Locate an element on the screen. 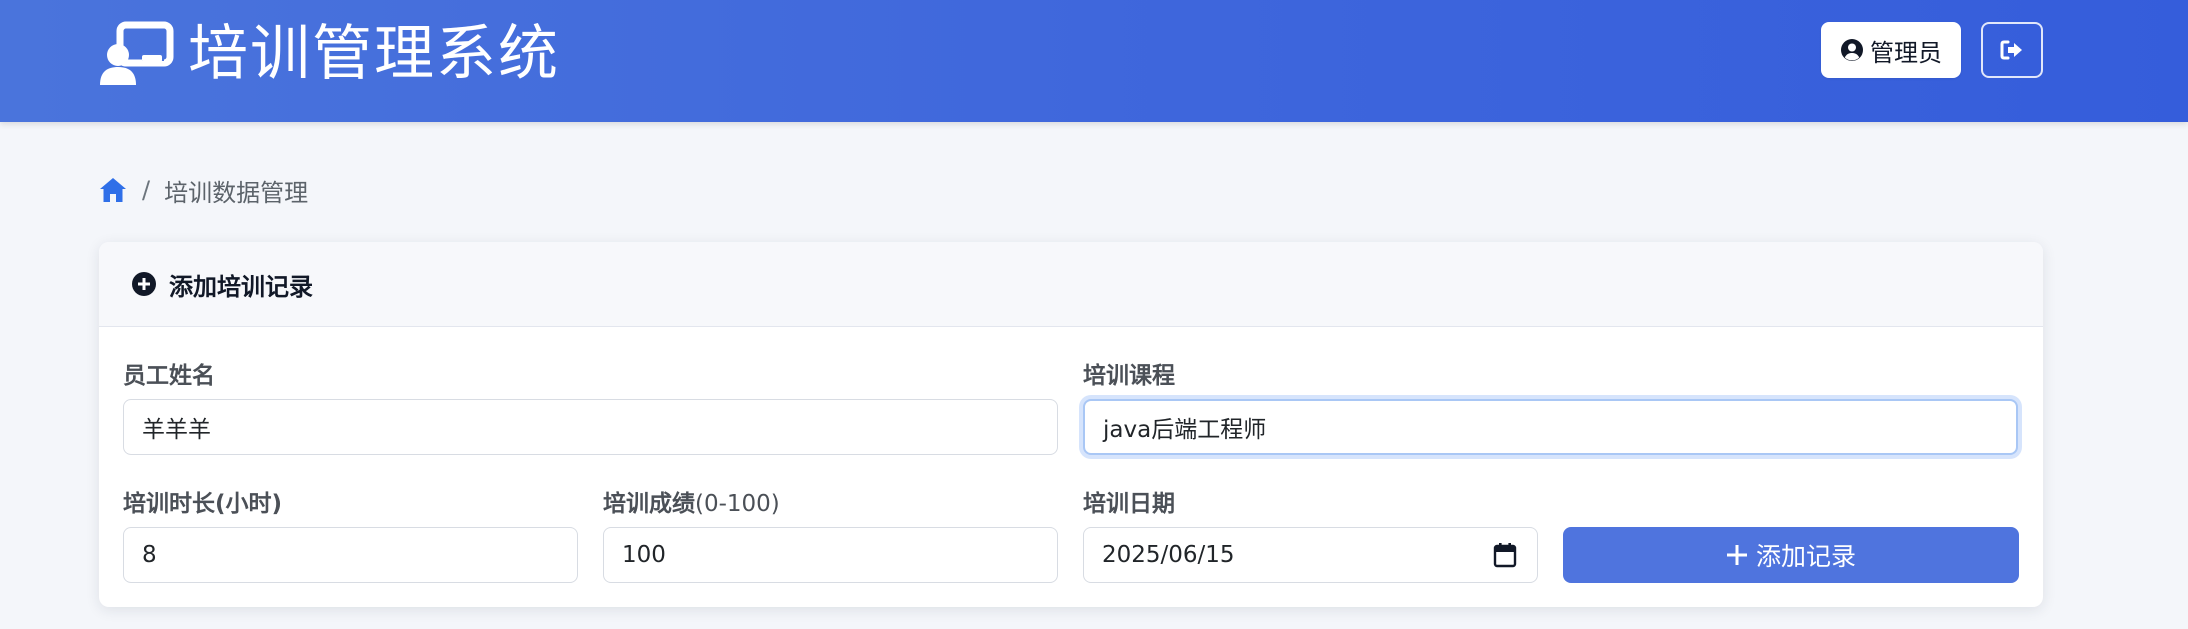  user-label: 管理员 is located at coordinates (1906, 52).